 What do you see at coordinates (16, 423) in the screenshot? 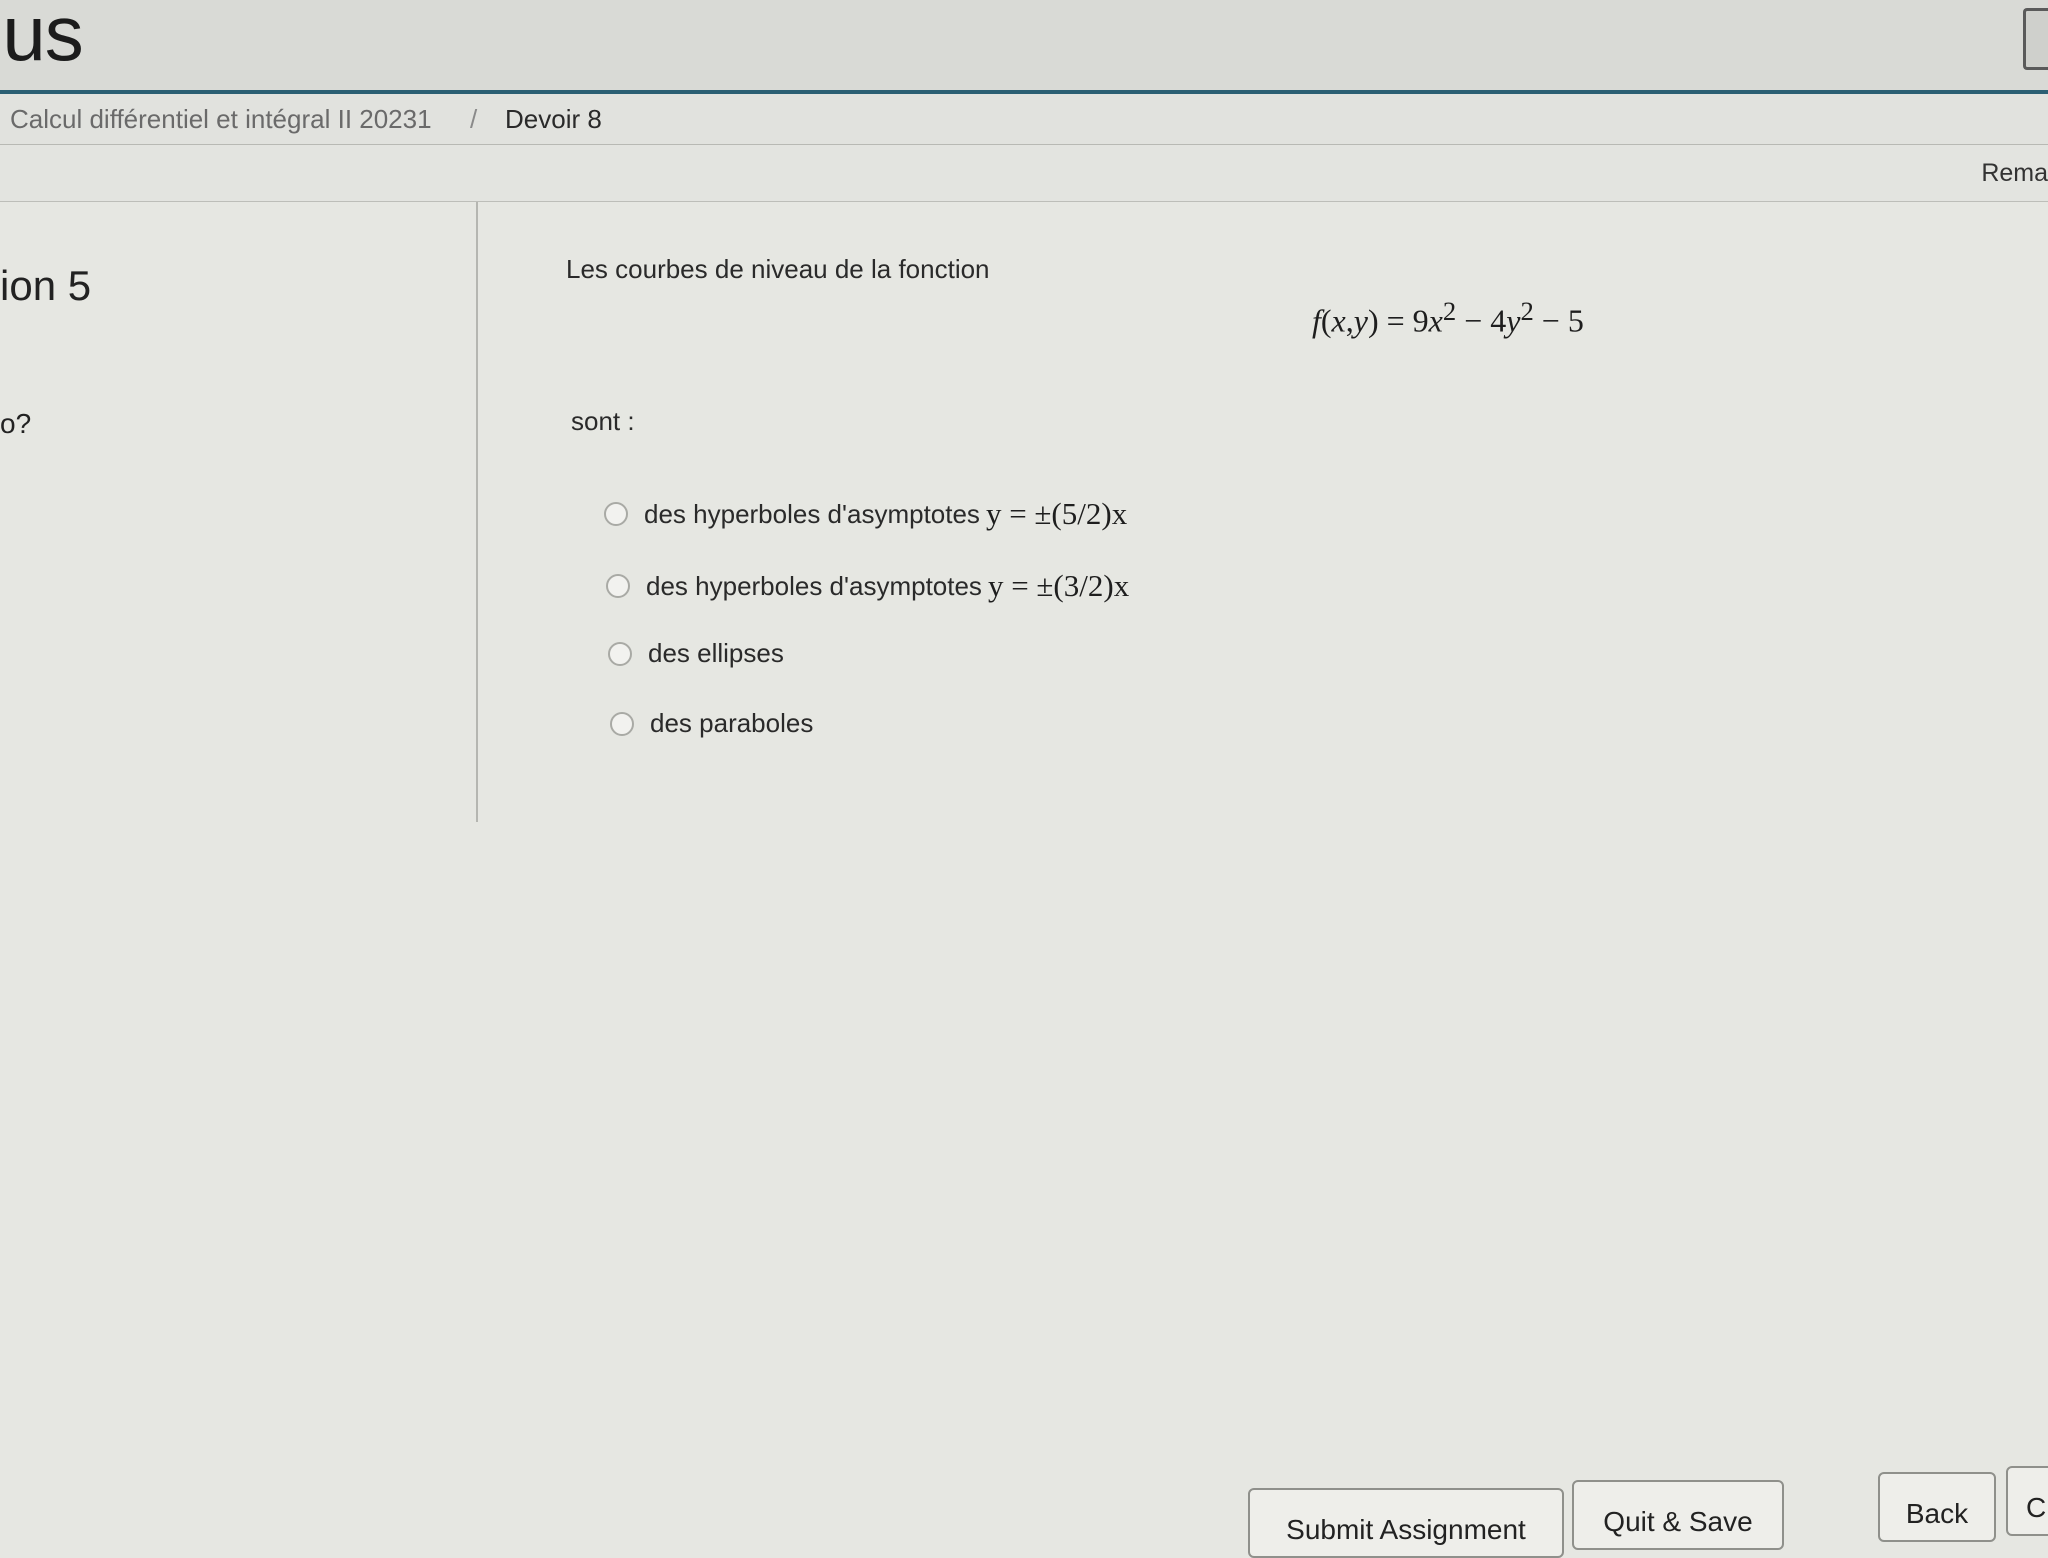
I see `sidebar-help-text: o?` at bounding box center [16, 423].